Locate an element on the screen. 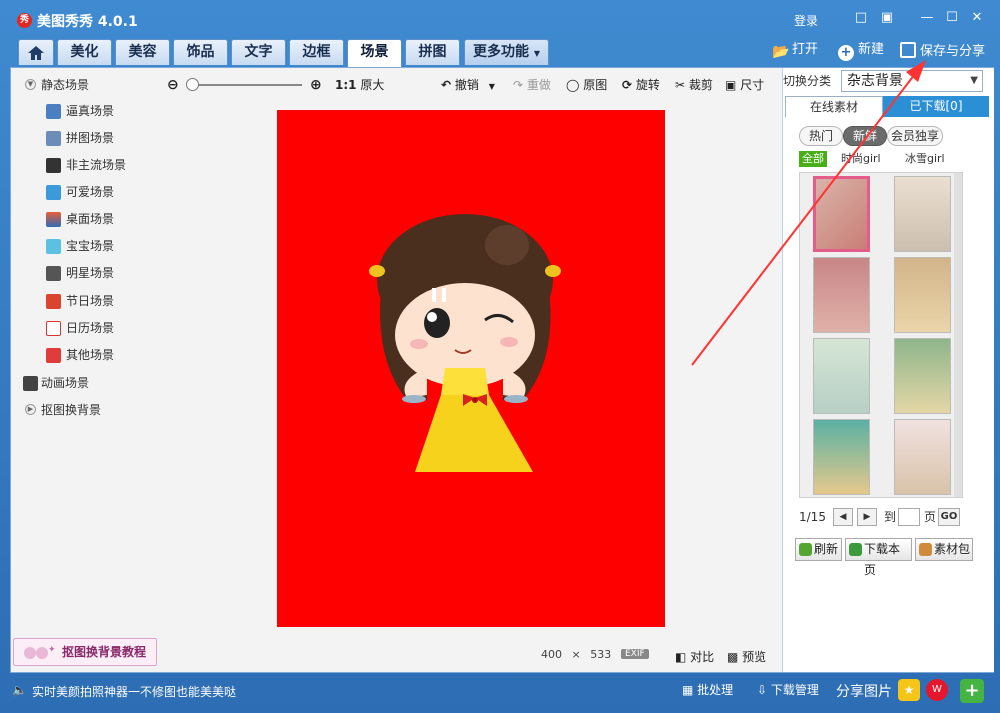 The width and height of the screenshot is (1000, 713). undo-icon: ↶ is located at coordinates (446, 85).